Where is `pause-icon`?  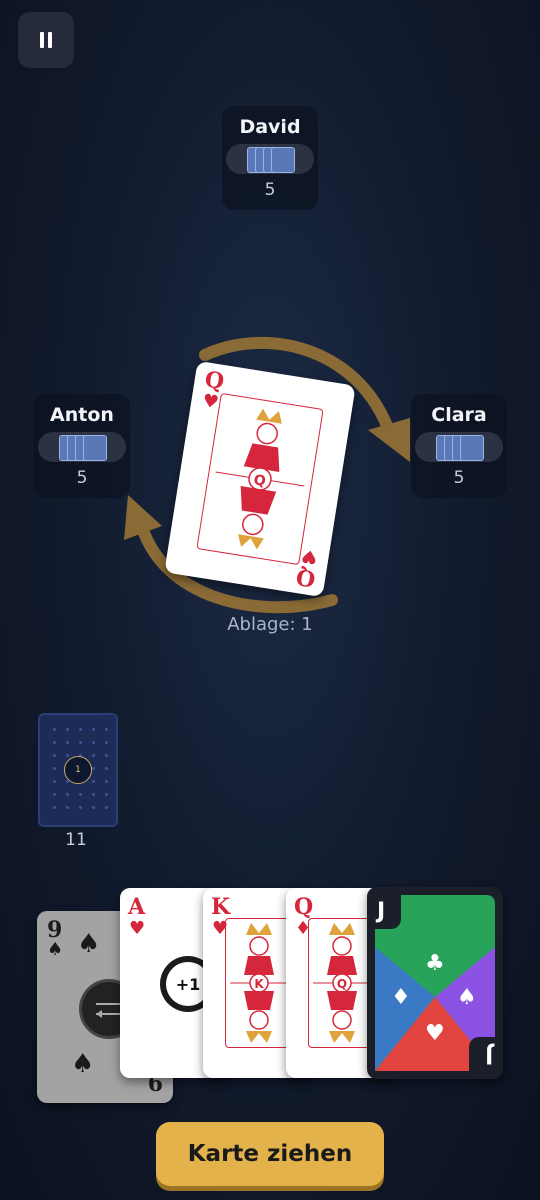
pause-icon is located at coordinates (46, 40).